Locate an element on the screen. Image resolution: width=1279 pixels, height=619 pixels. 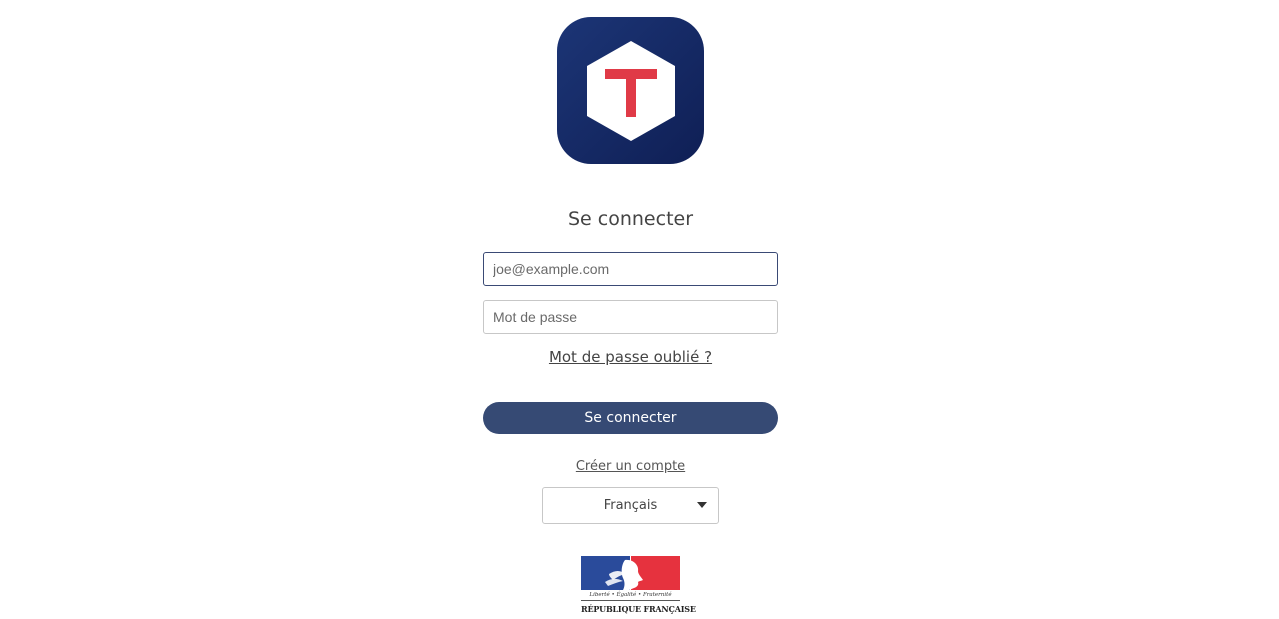
language-select-value: Français is located at coordinates (630, 505).